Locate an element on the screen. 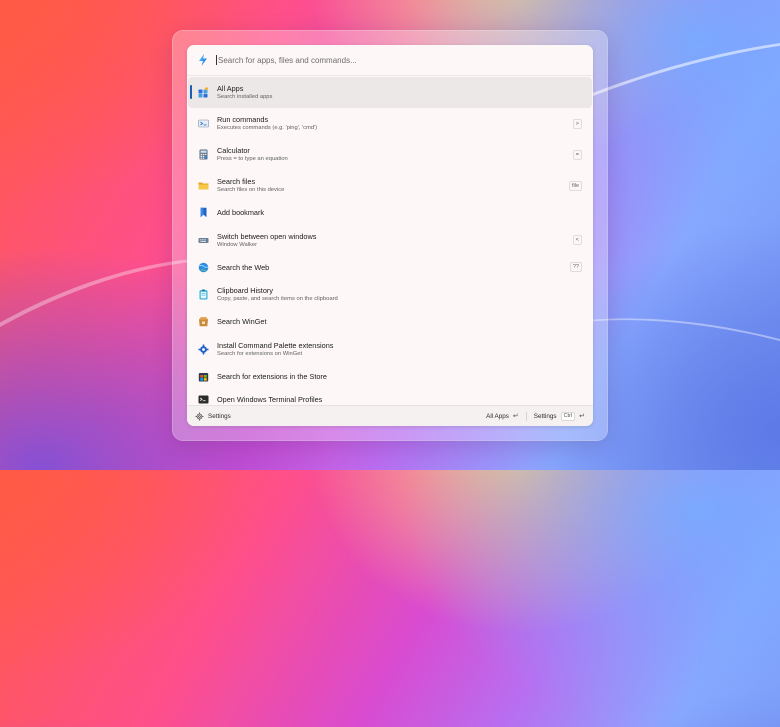 This screenshot has height=727, width=780. item-title: Search files is located at coordinates (236, 181).